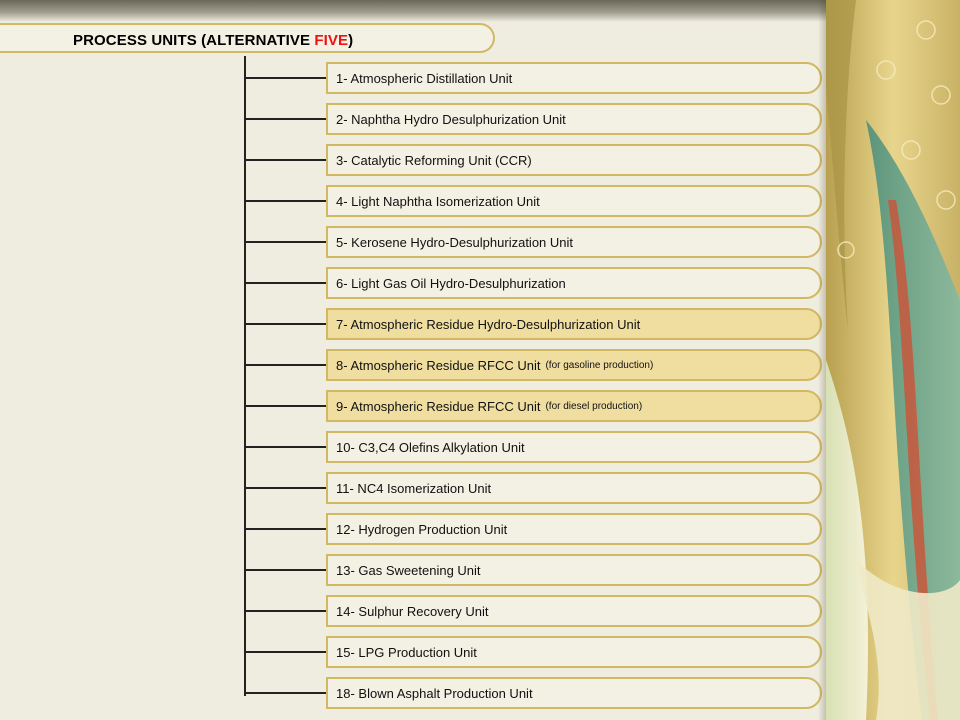 The height and width of the screenshot is (720, 960). What do you see at coordinates (413, 11) in the screenshot?
I see `top-shadow` at bounding box center [413, 11].